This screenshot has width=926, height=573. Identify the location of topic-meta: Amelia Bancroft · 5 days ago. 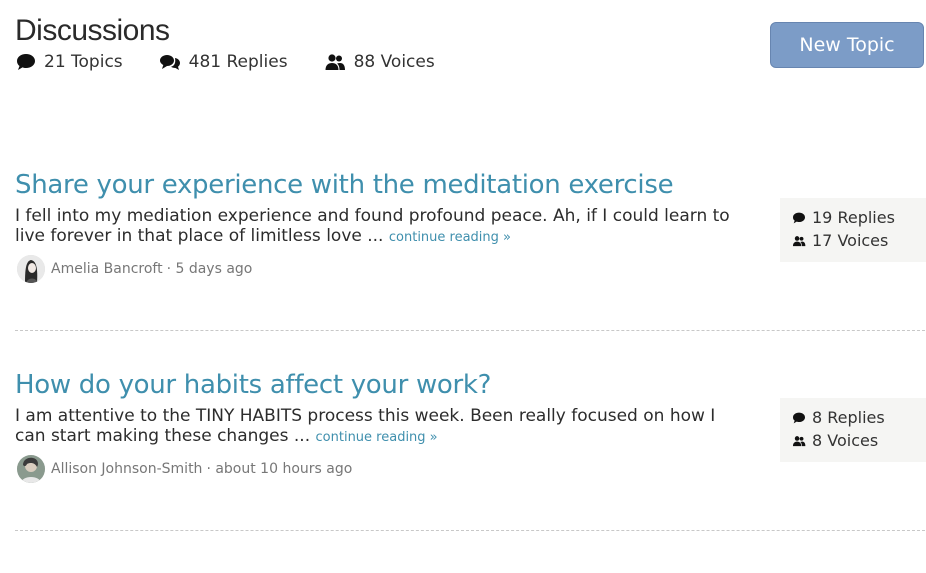
(134, 269).